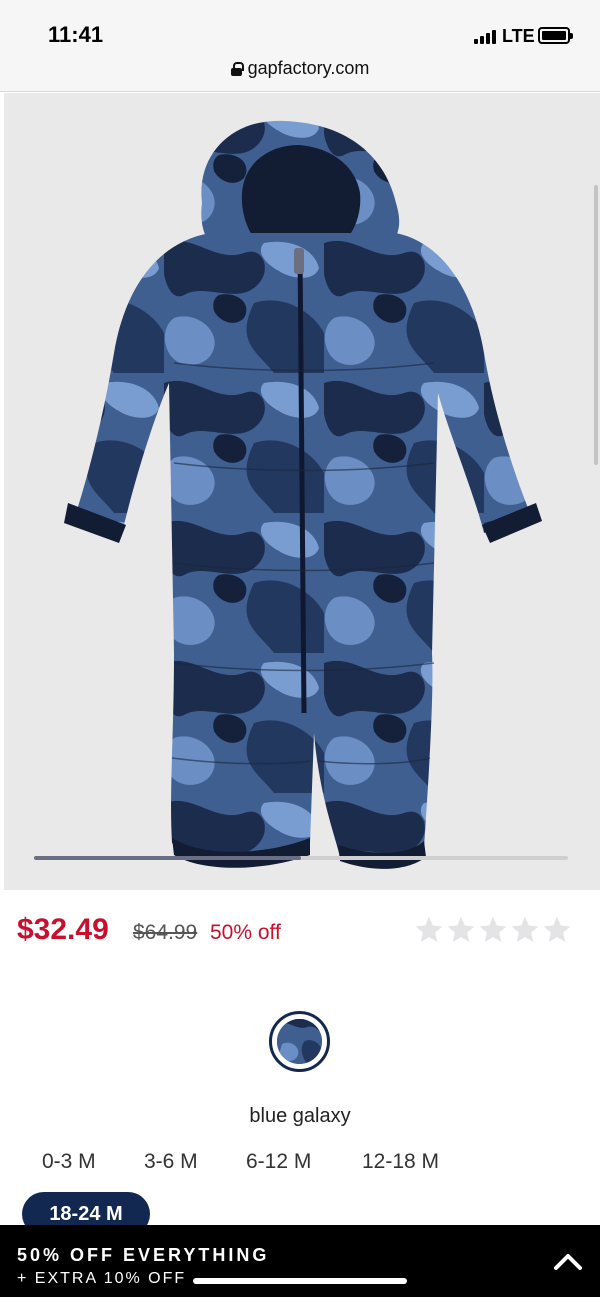 Image resolution: width=600 pixels, height=1297 pixels. I want to click on swatch-image, so click(299, 1041).